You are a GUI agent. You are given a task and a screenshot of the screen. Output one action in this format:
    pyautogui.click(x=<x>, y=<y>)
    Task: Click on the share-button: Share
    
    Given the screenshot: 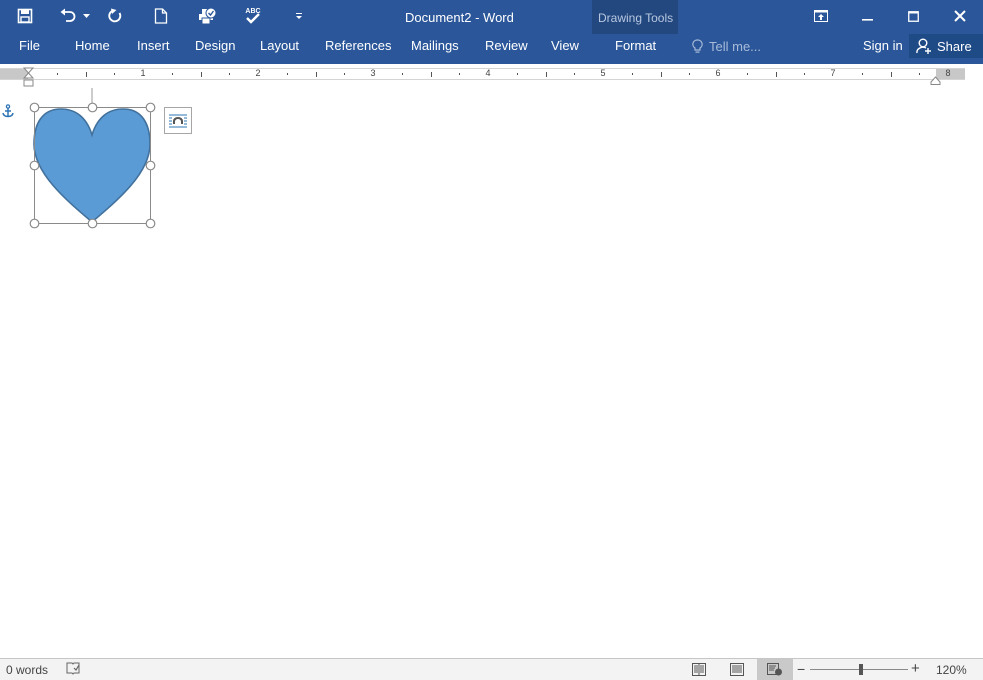 What is the action you would take?
    pyautogui.click(x=946, y=46)
    